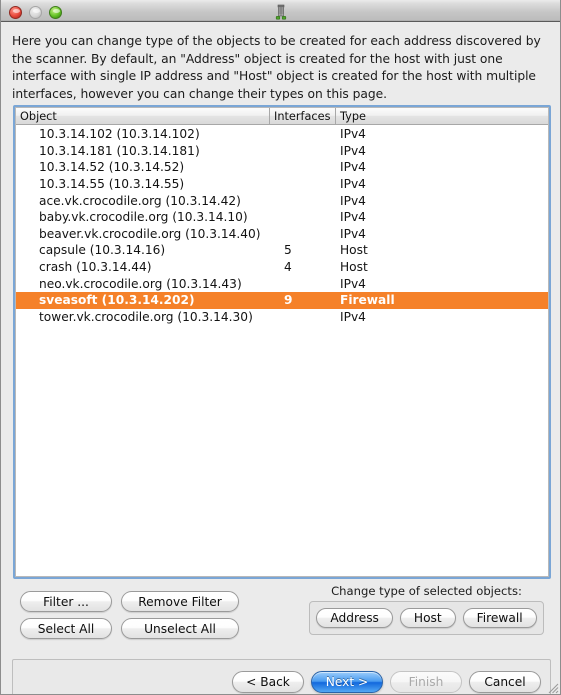  I want to click on table-header-row: Object Interfaces Type, so click(282, 116).